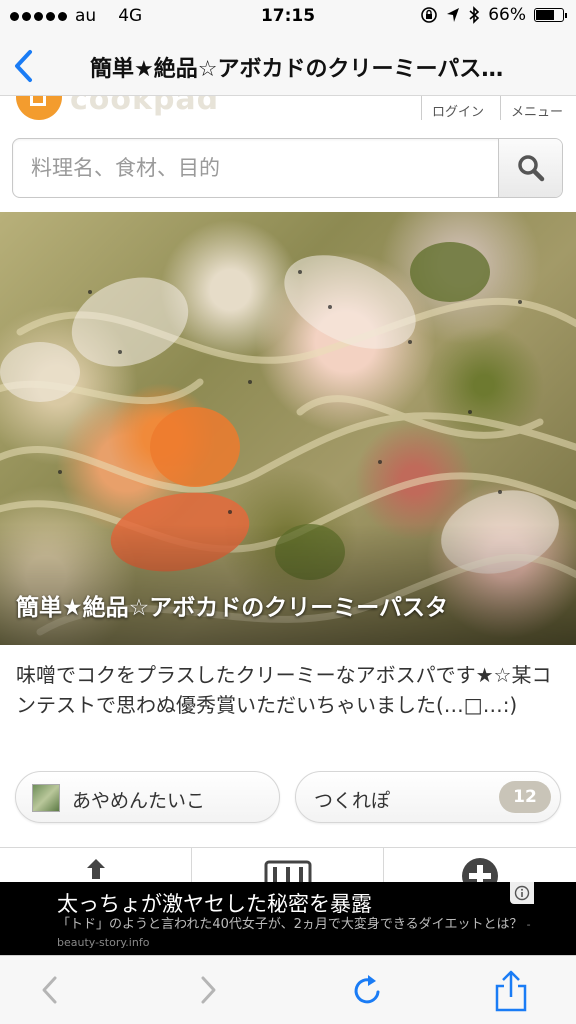 Image resolution: width=576 pixels, height=1024 pixels. What do you see at coordinates (525, 797) in the screenshot?
I see `tsukurepo-count-badge: 12` at bounding box center [525, 797].